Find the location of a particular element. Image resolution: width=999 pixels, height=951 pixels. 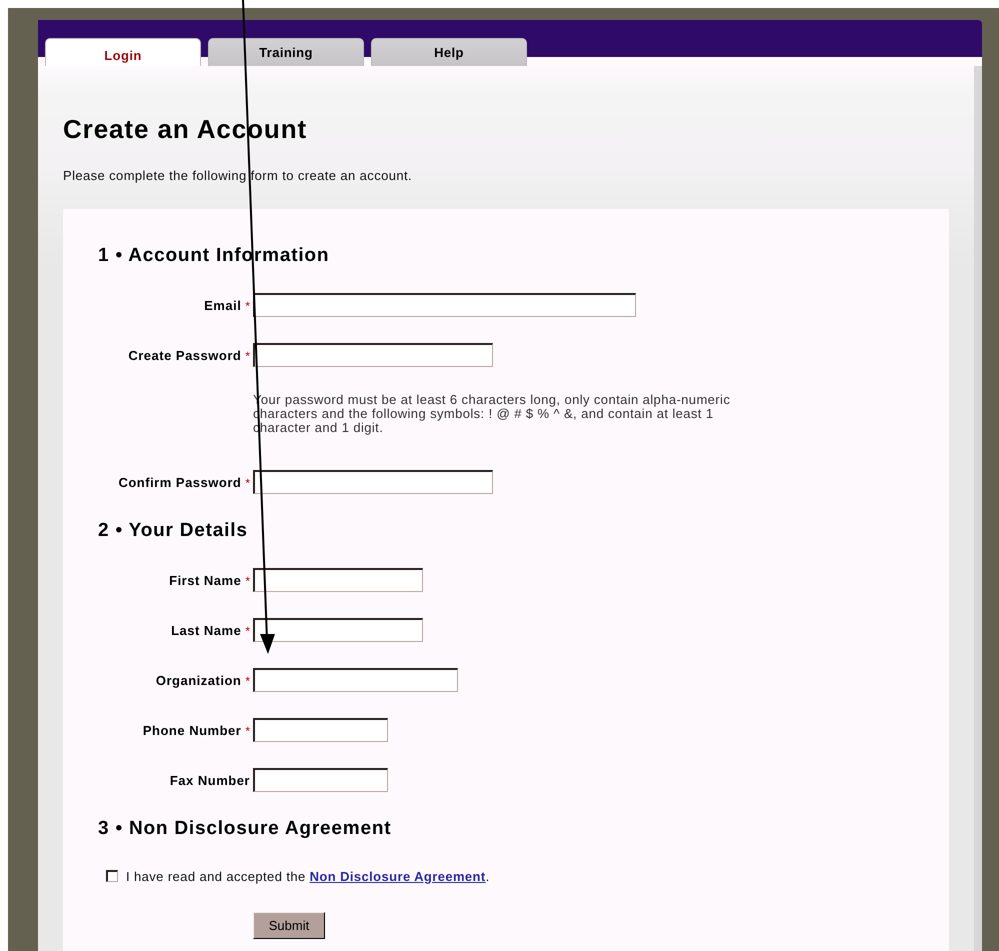

nav-tab: Login is located at coordinates (123, 52).